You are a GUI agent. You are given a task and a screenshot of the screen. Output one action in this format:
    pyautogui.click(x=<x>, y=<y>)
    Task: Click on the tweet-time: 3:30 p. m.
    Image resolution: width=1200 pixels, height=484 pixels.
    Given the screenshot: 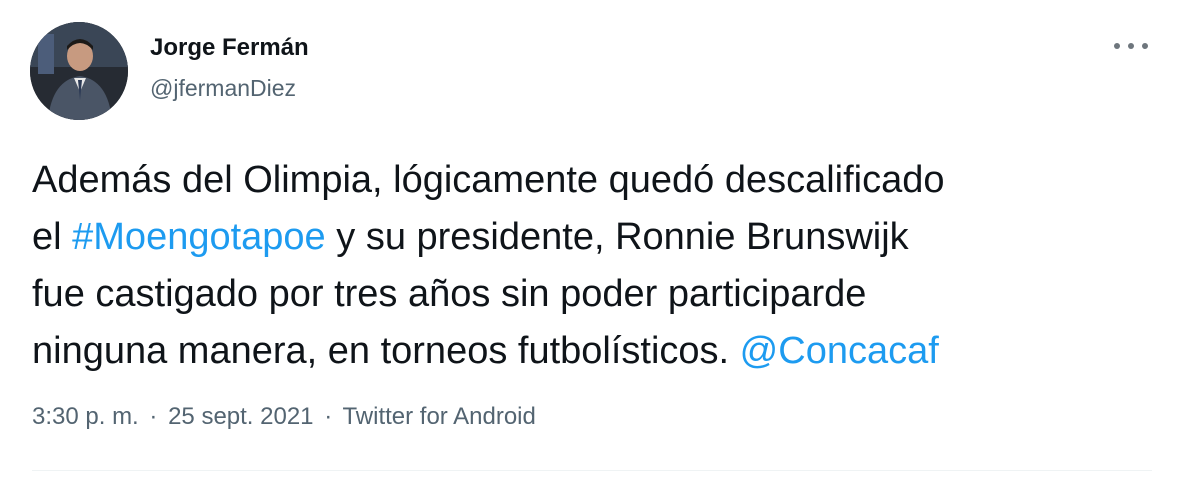 What is the action you would take?
    pyautogui.click(x=85, y=416)
    